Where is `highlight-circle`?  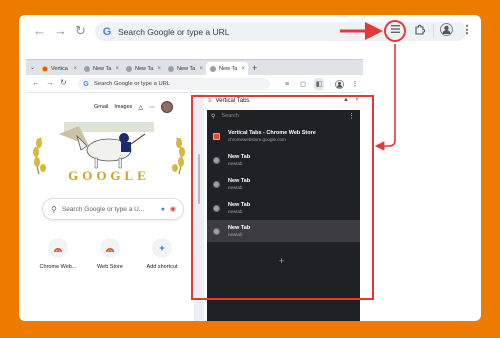 highlight-circle is located at coordinates (395, 31).